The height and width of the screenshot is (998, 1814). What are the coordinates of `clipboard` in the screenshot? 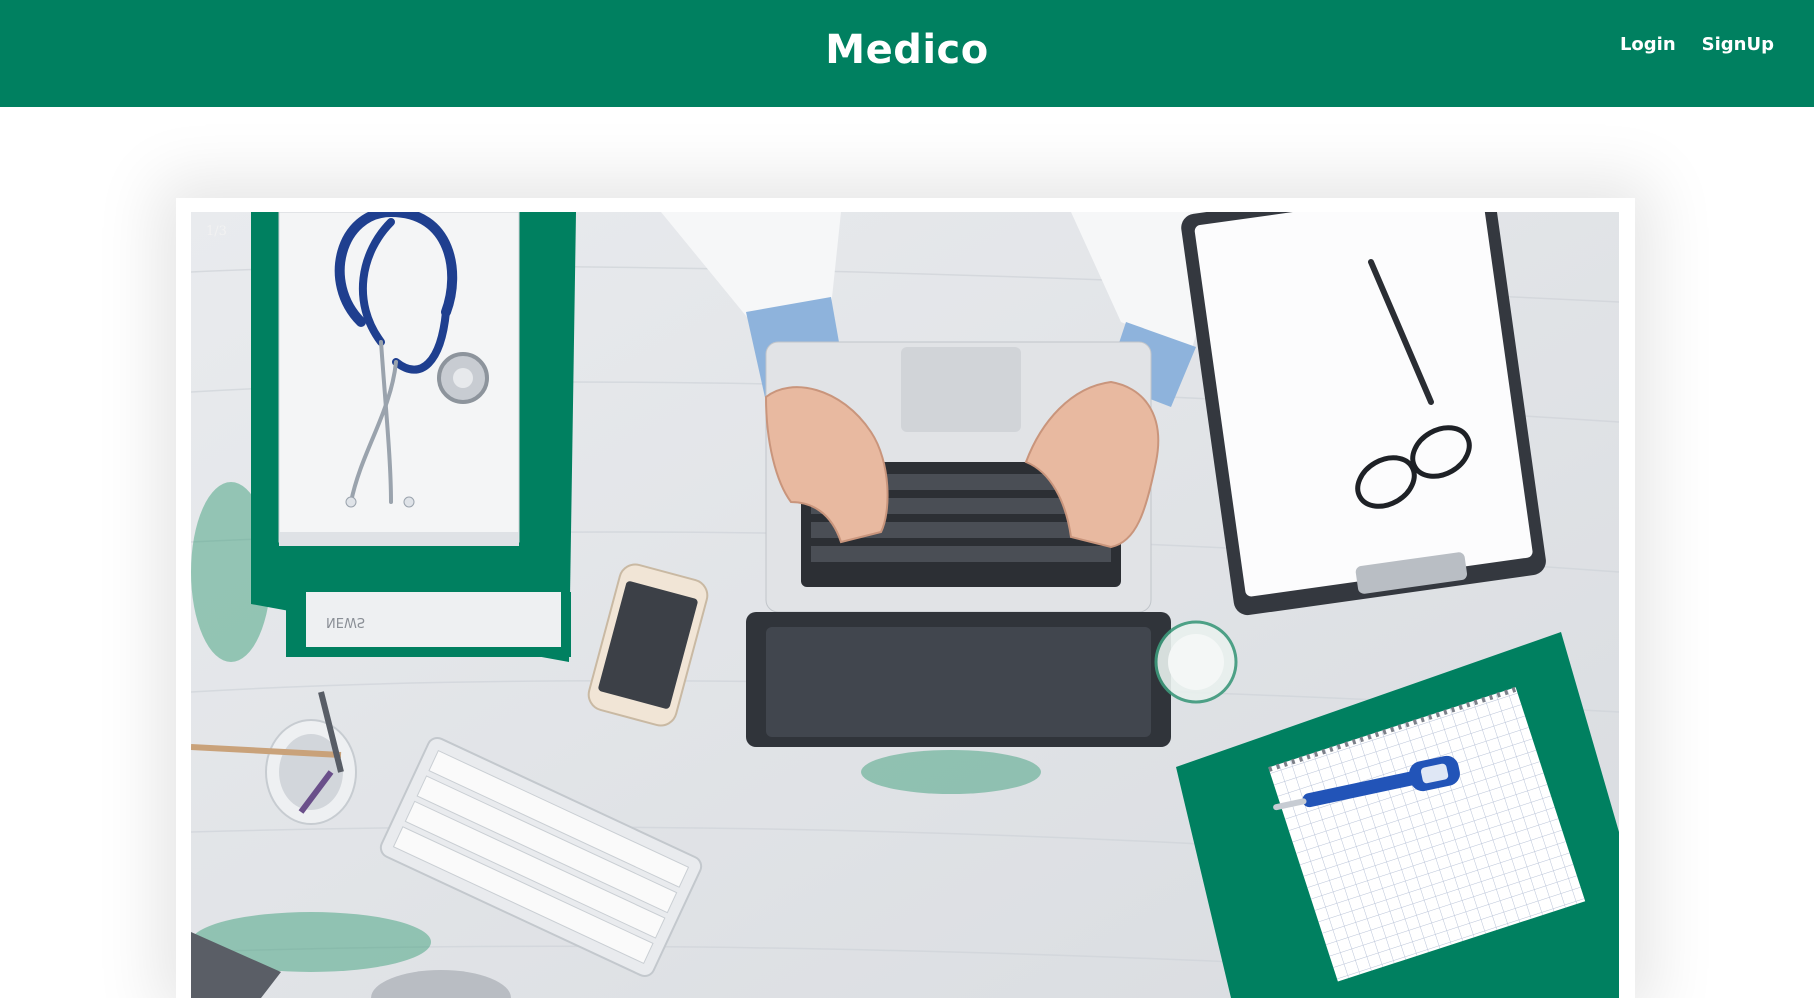 It's located at (1363, 414).